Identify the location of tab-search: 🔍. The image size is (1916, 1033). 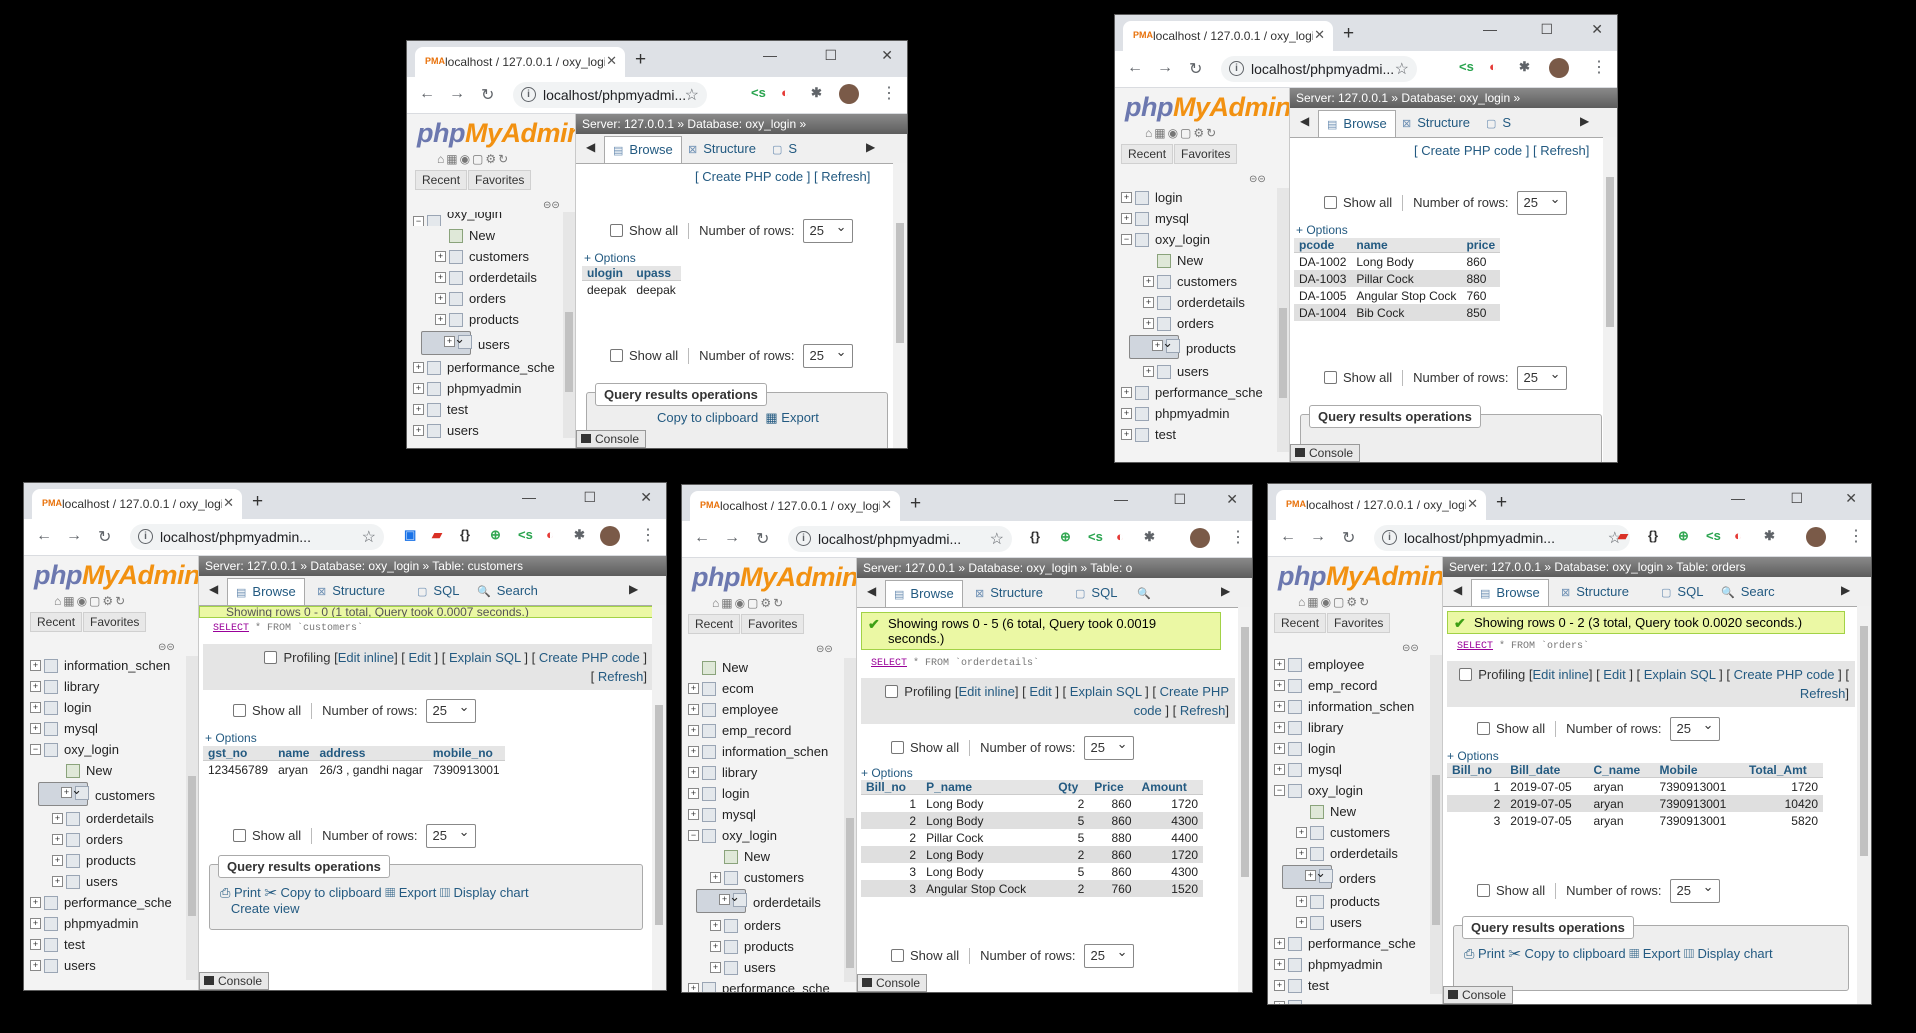
(1147, 593).